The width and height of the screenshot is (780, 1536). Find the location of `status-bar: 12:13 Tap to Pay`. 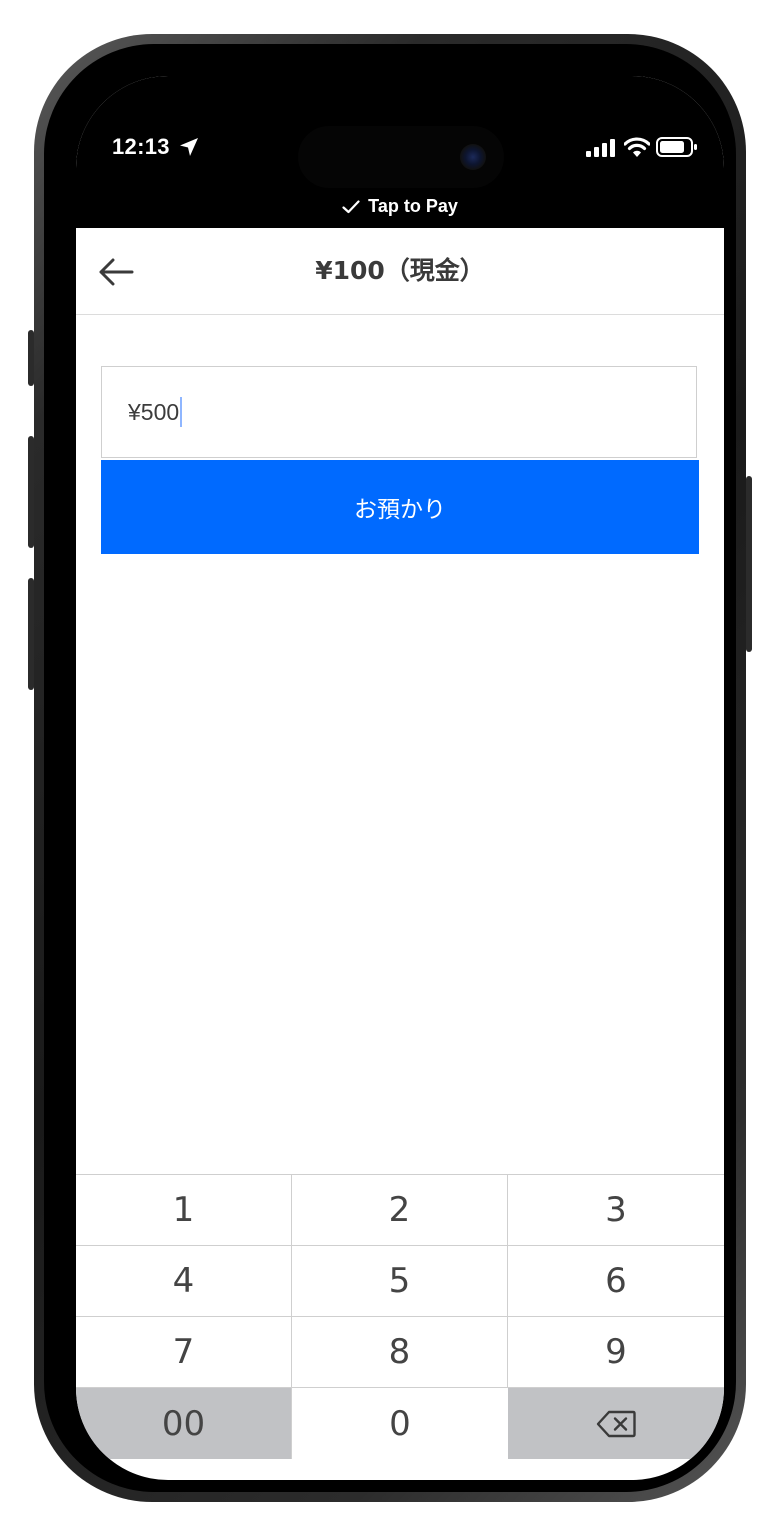

status-bar: 12:13 Tap to Pay is located at coordinates (400, 152).